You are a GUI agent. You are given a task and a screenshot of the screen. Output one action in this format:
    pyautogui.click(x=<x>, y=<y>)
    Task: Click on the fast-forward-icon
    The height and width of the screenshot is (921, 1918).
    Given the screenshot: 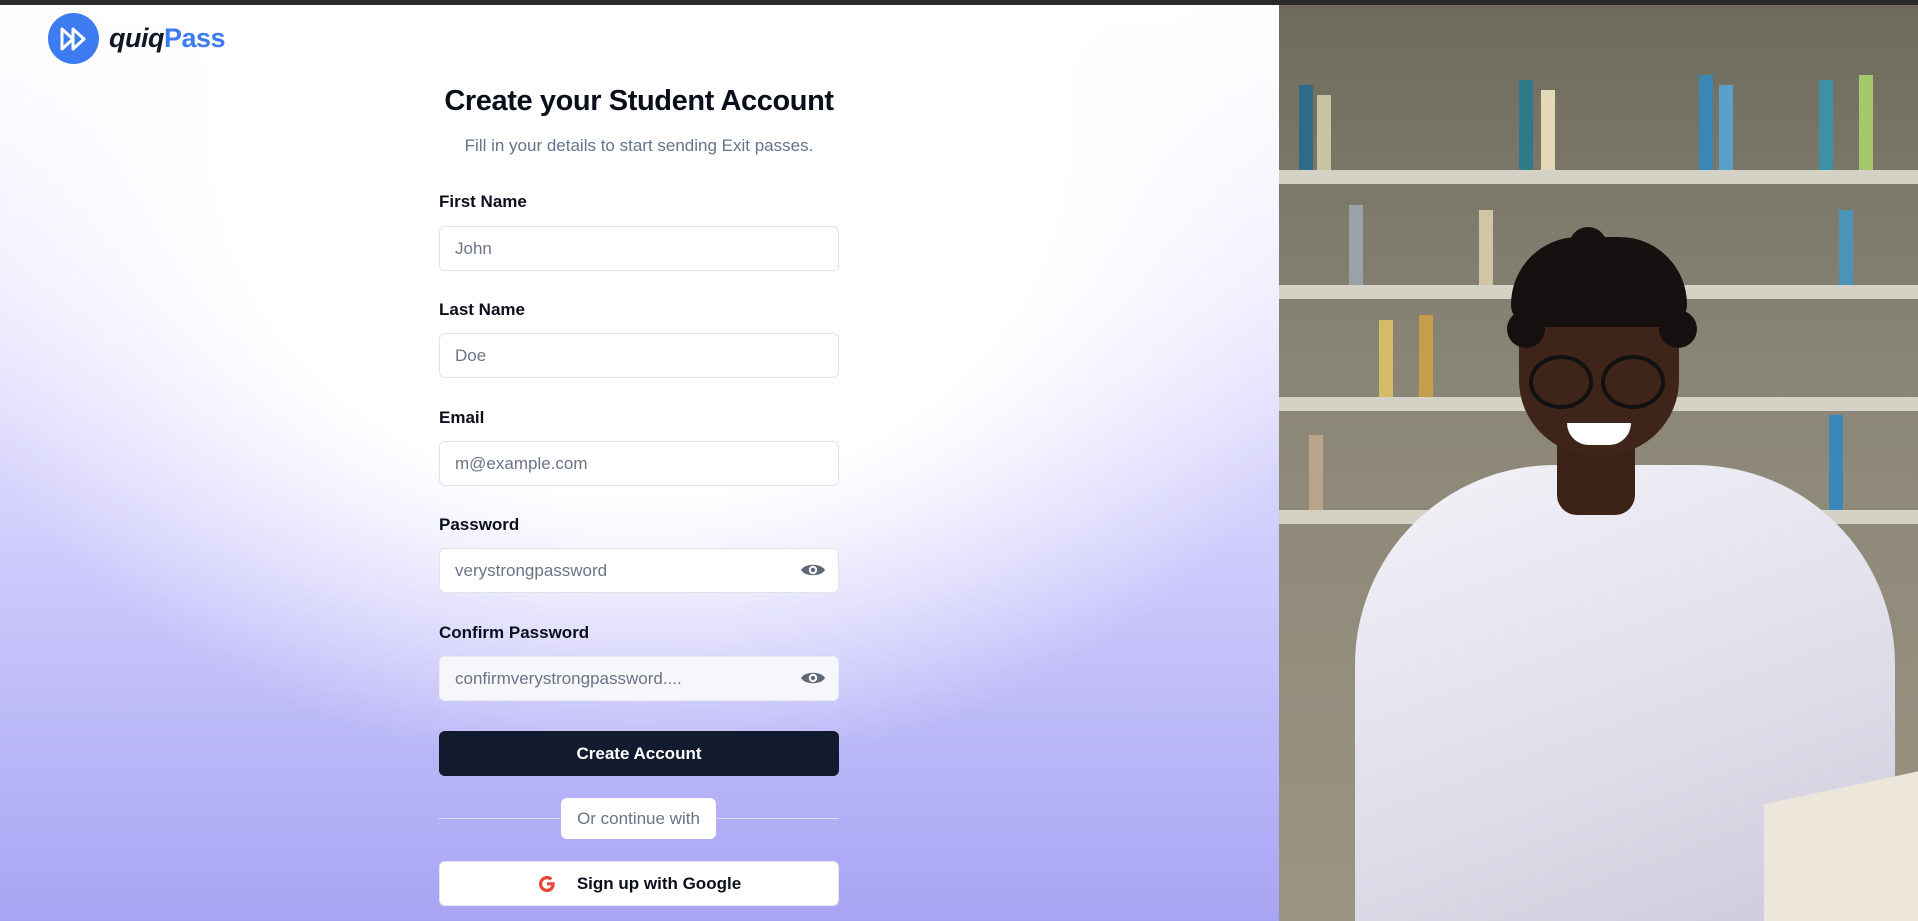 What is the action you would take?
    pyautogui.click(x=73, y=38)
    